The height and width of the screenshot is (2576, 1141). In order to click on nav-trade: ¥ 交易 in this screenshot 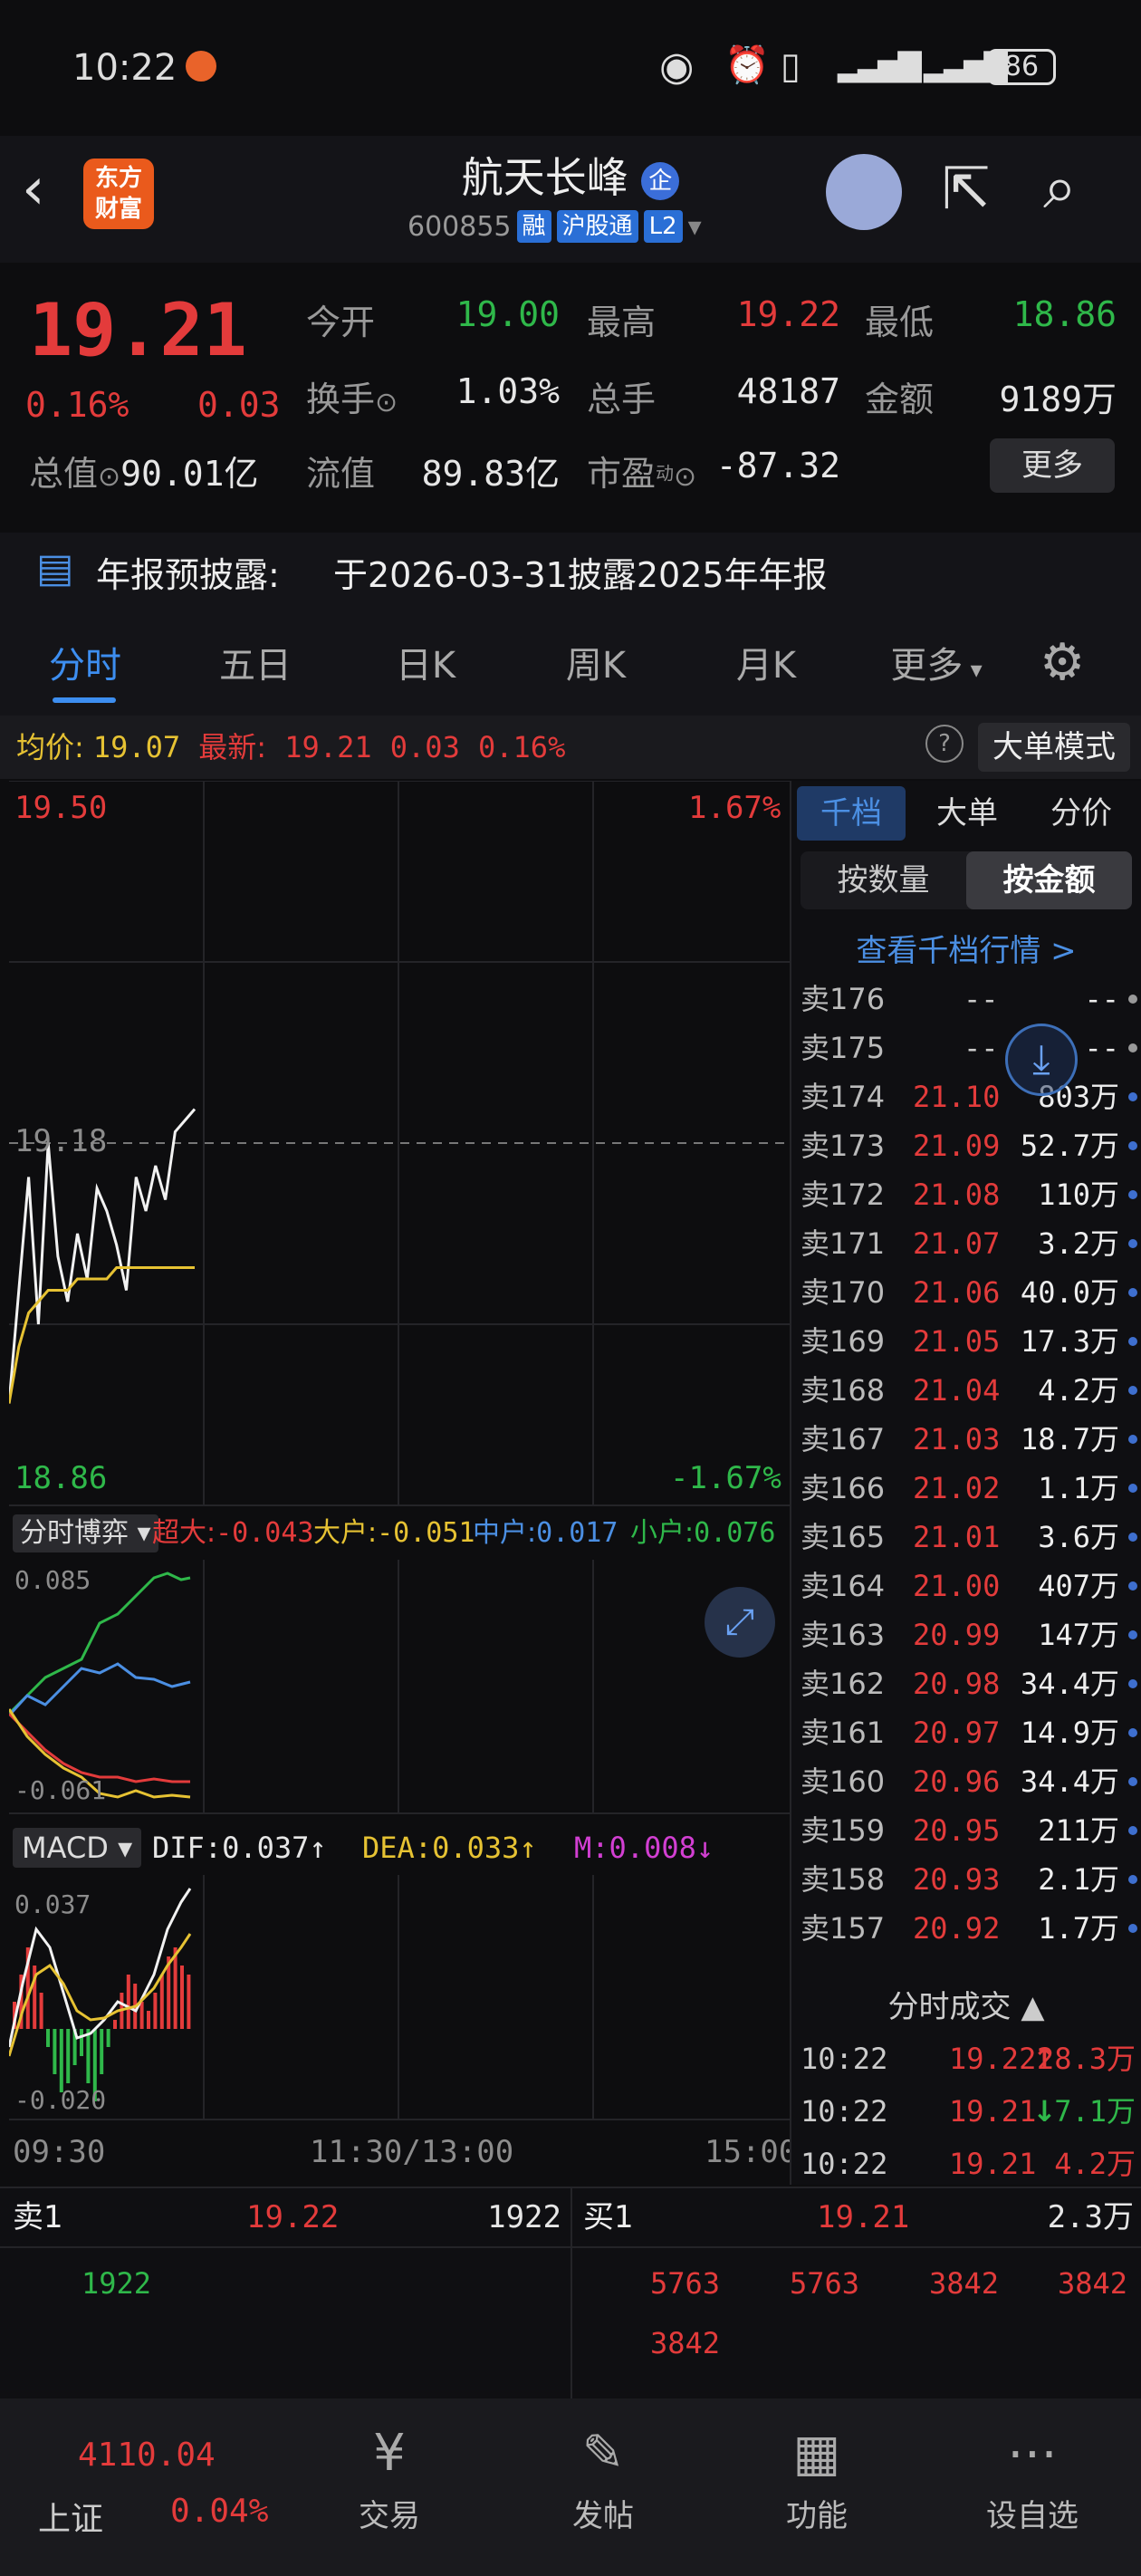, I will do `click(389, 2476)`.